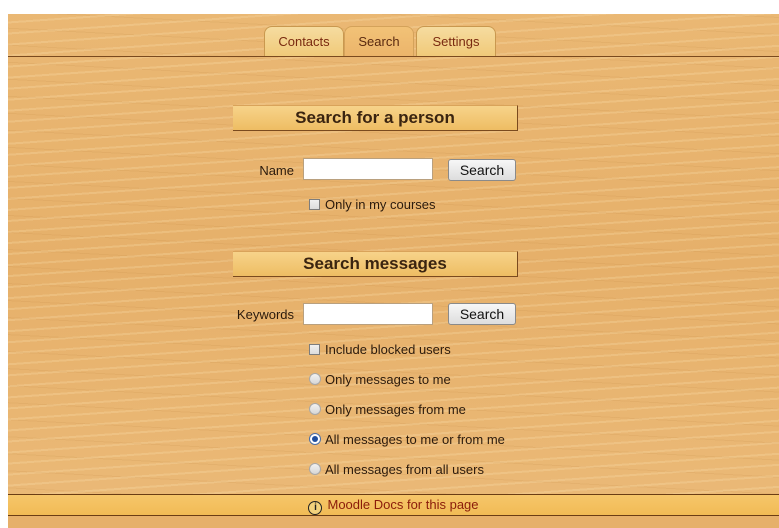 The image size is (779, 528). What do you see at coordinates (314, 349) in the screenshot?
I see `include-blocked-checkbox` at bounding box center [314, 349].